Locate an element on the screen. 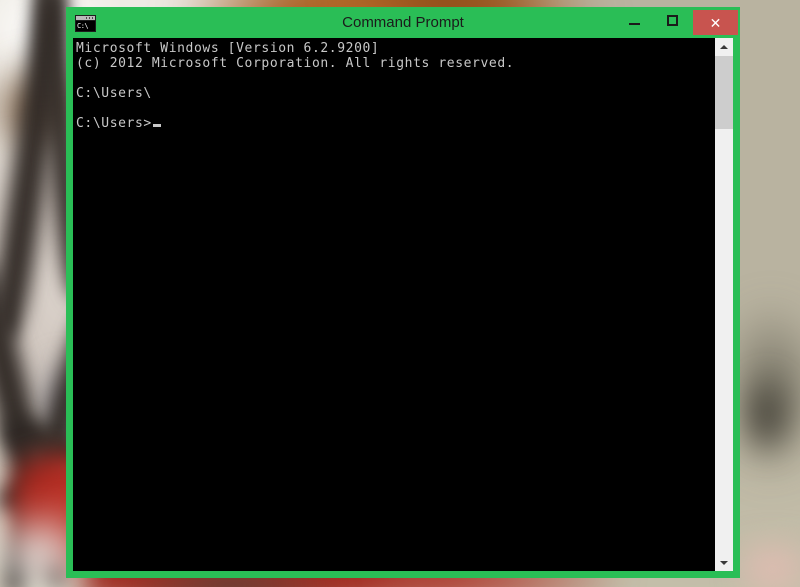  chevron-up-icon is located at coordinates (724, 46).